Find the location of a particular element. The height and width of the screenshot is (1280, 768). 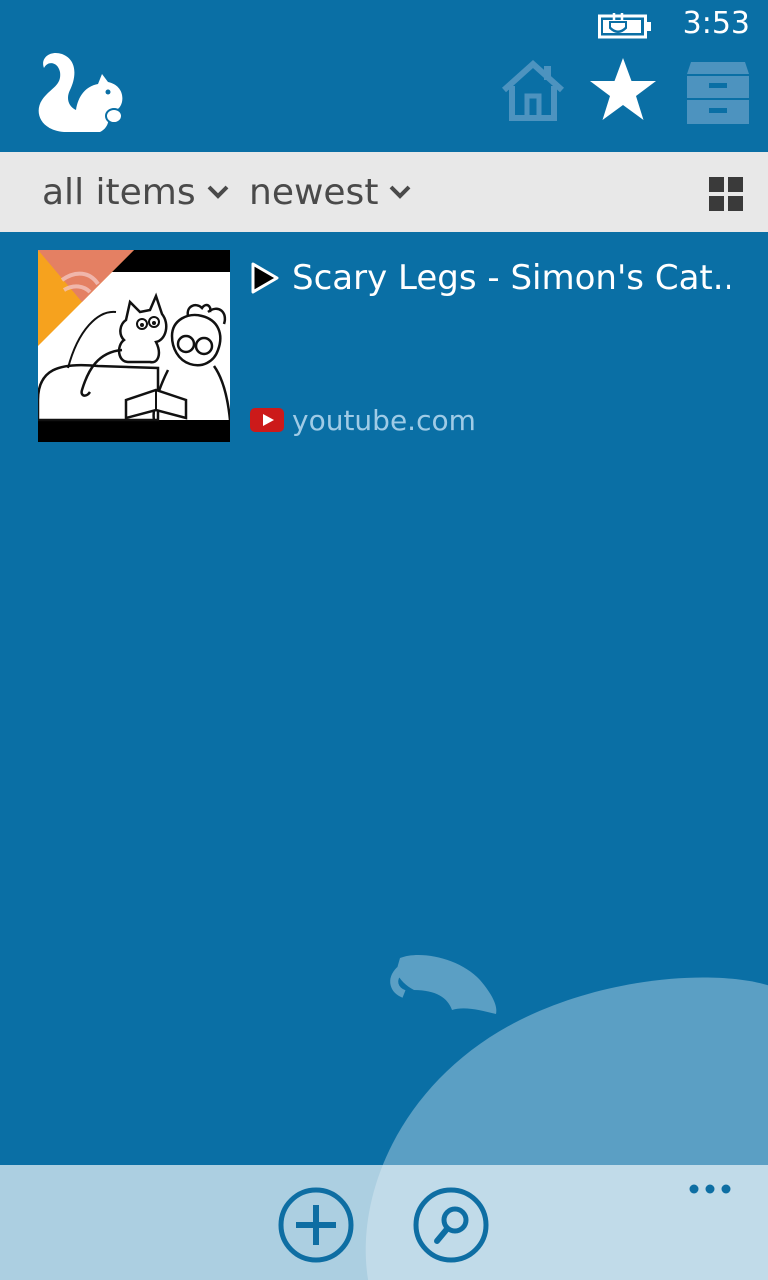

play-icon is located at coordinates (265, 278).